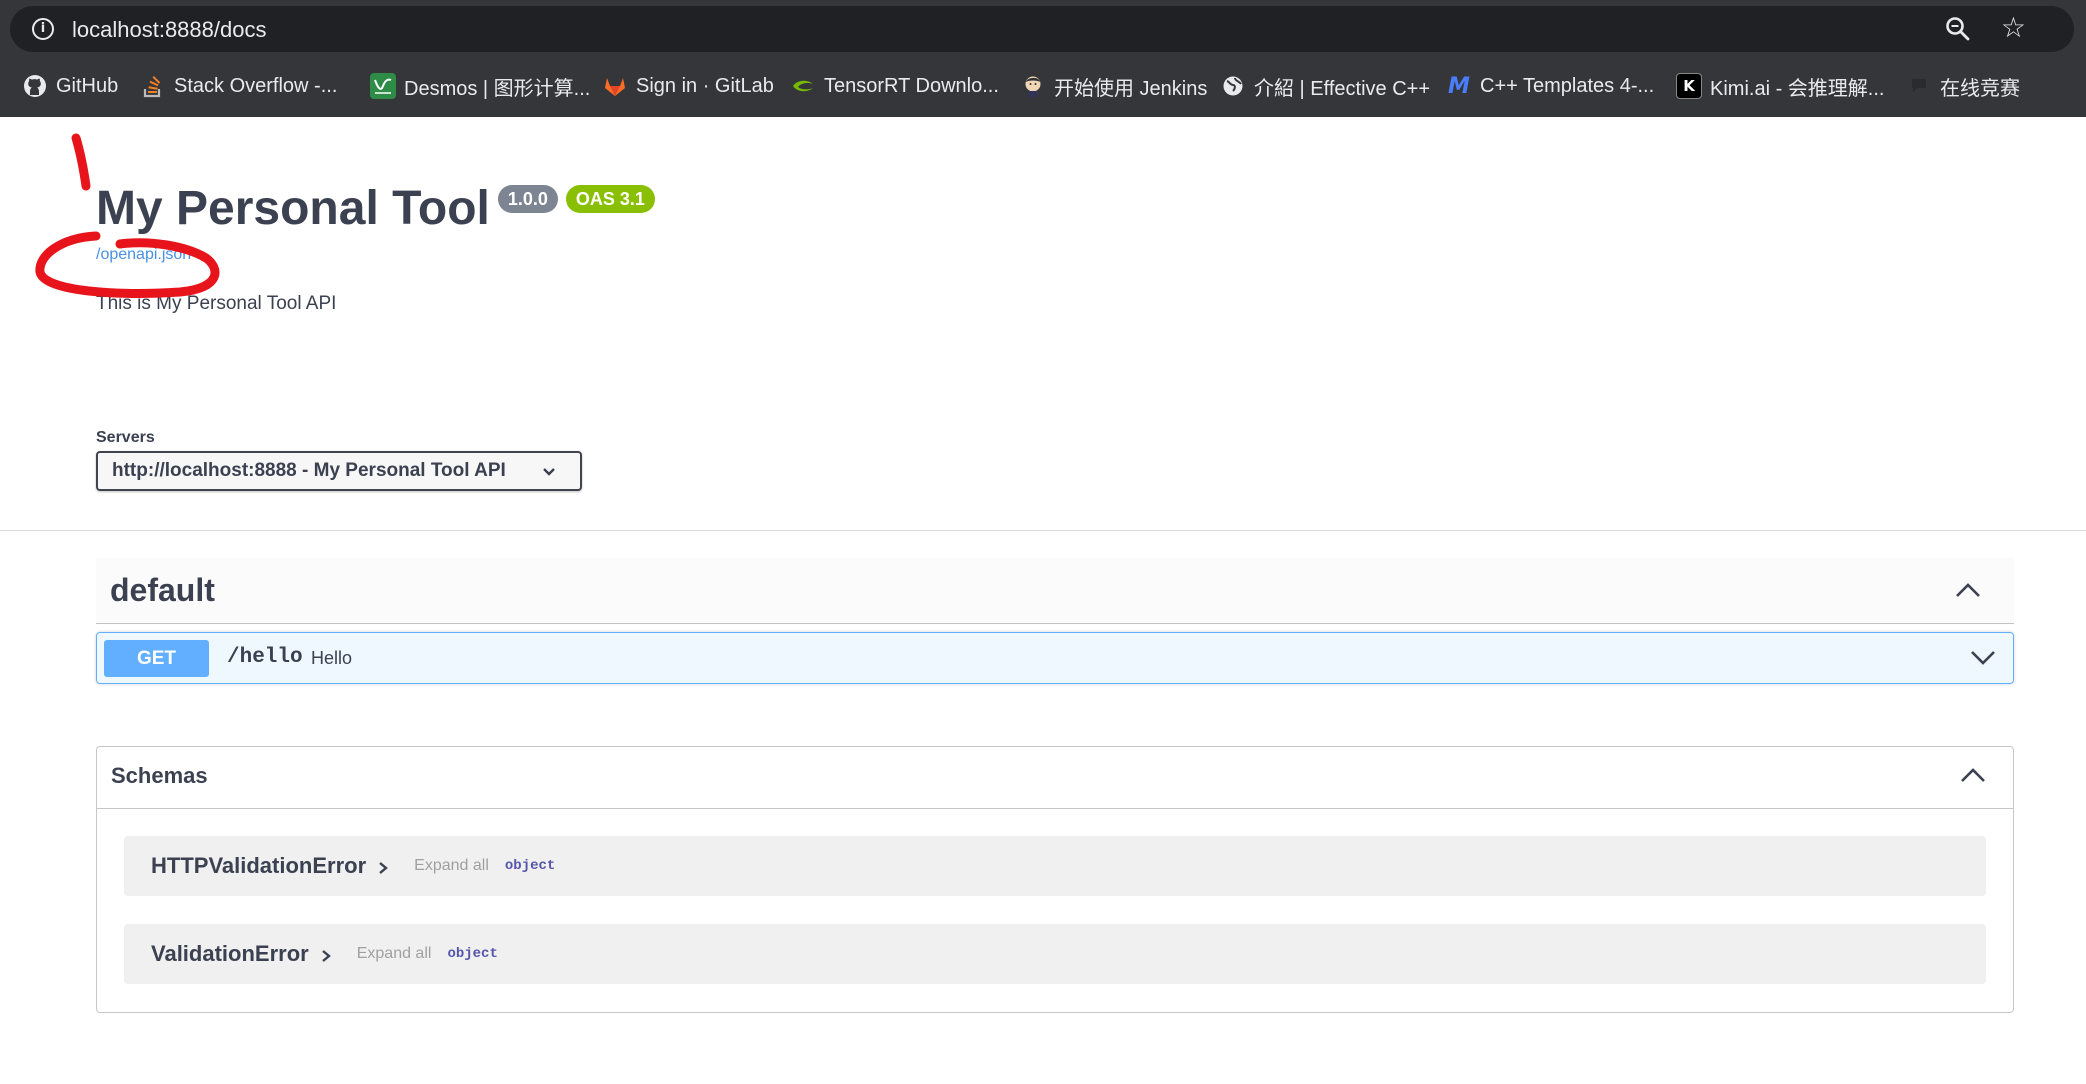  What do you see at coordinates (1042, 29) in the screenshot?
I see `address-bar: i localhost:8888/docs ☆` at bounding box center [1042, 29].